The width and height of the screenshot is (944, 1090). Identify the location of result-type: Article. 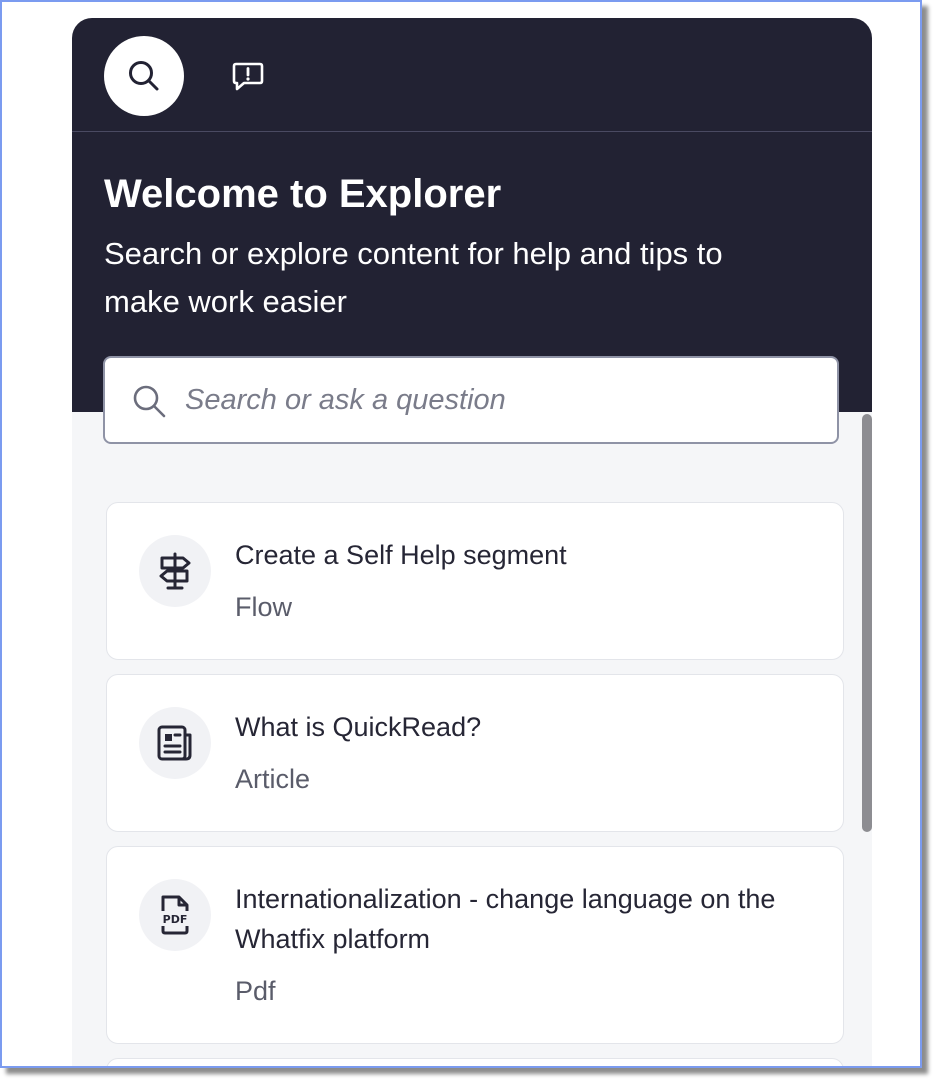
(273, 779).